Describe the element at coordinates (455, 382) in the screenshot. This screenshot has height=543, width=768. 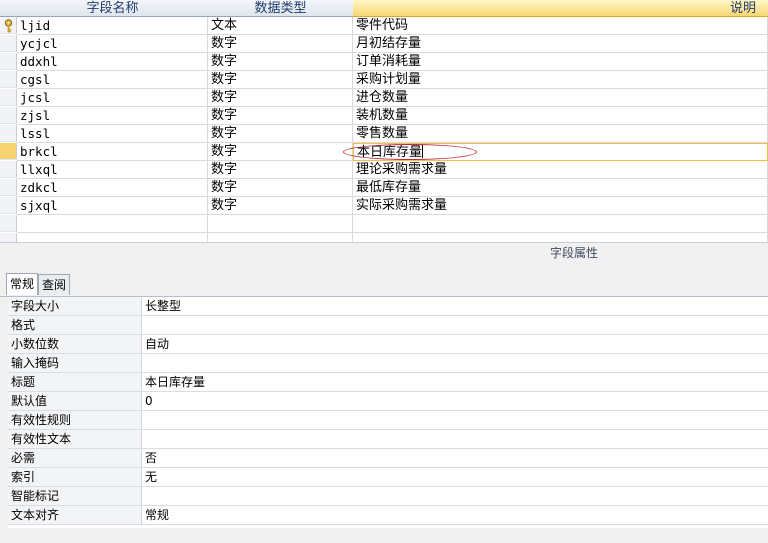
I see `property-value-input: 本日库存量` at that location.